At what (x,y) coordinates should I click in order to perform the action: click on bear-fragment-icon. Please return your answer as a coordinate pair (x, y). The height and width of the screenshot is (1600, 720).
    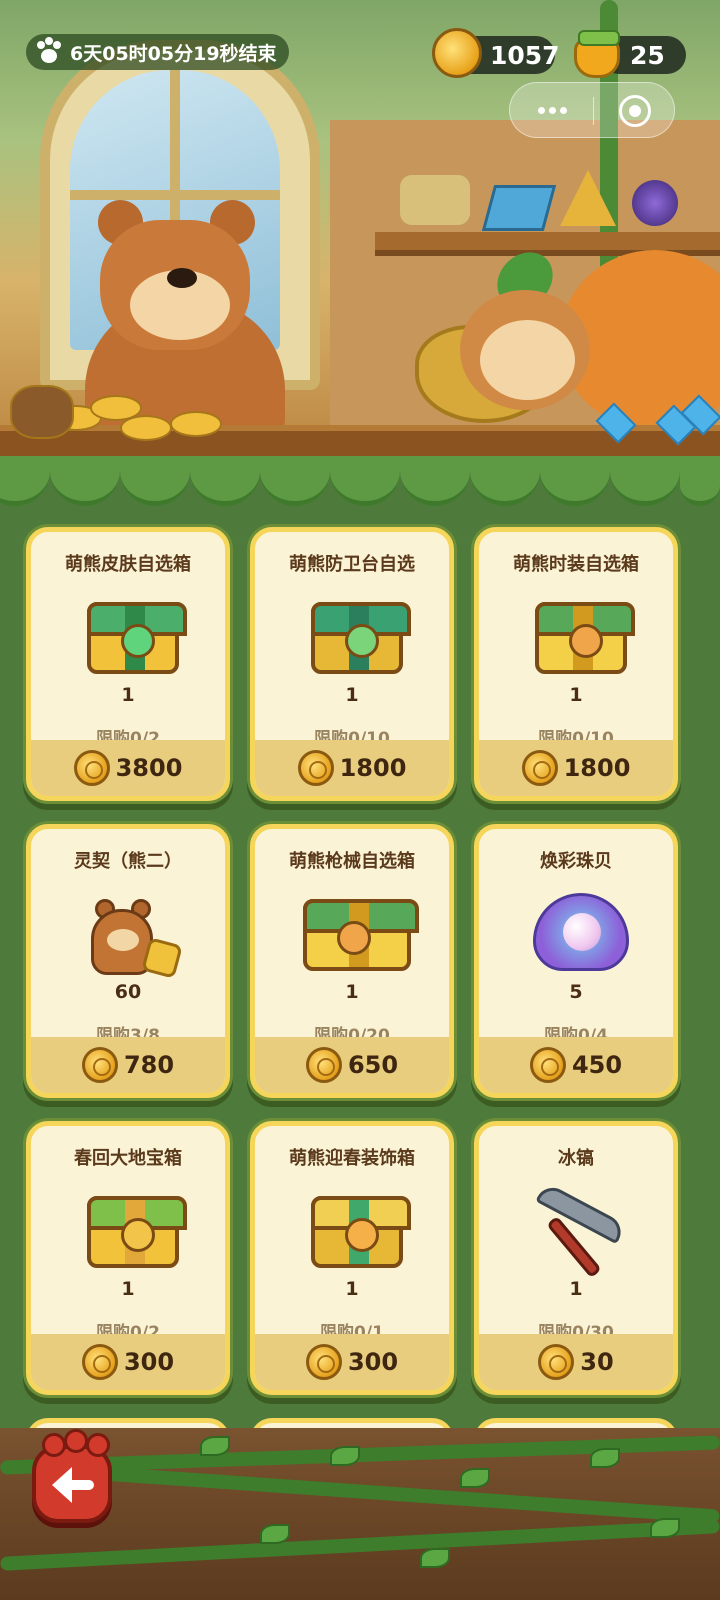
    Looking at the image, I should click on (133, 935).